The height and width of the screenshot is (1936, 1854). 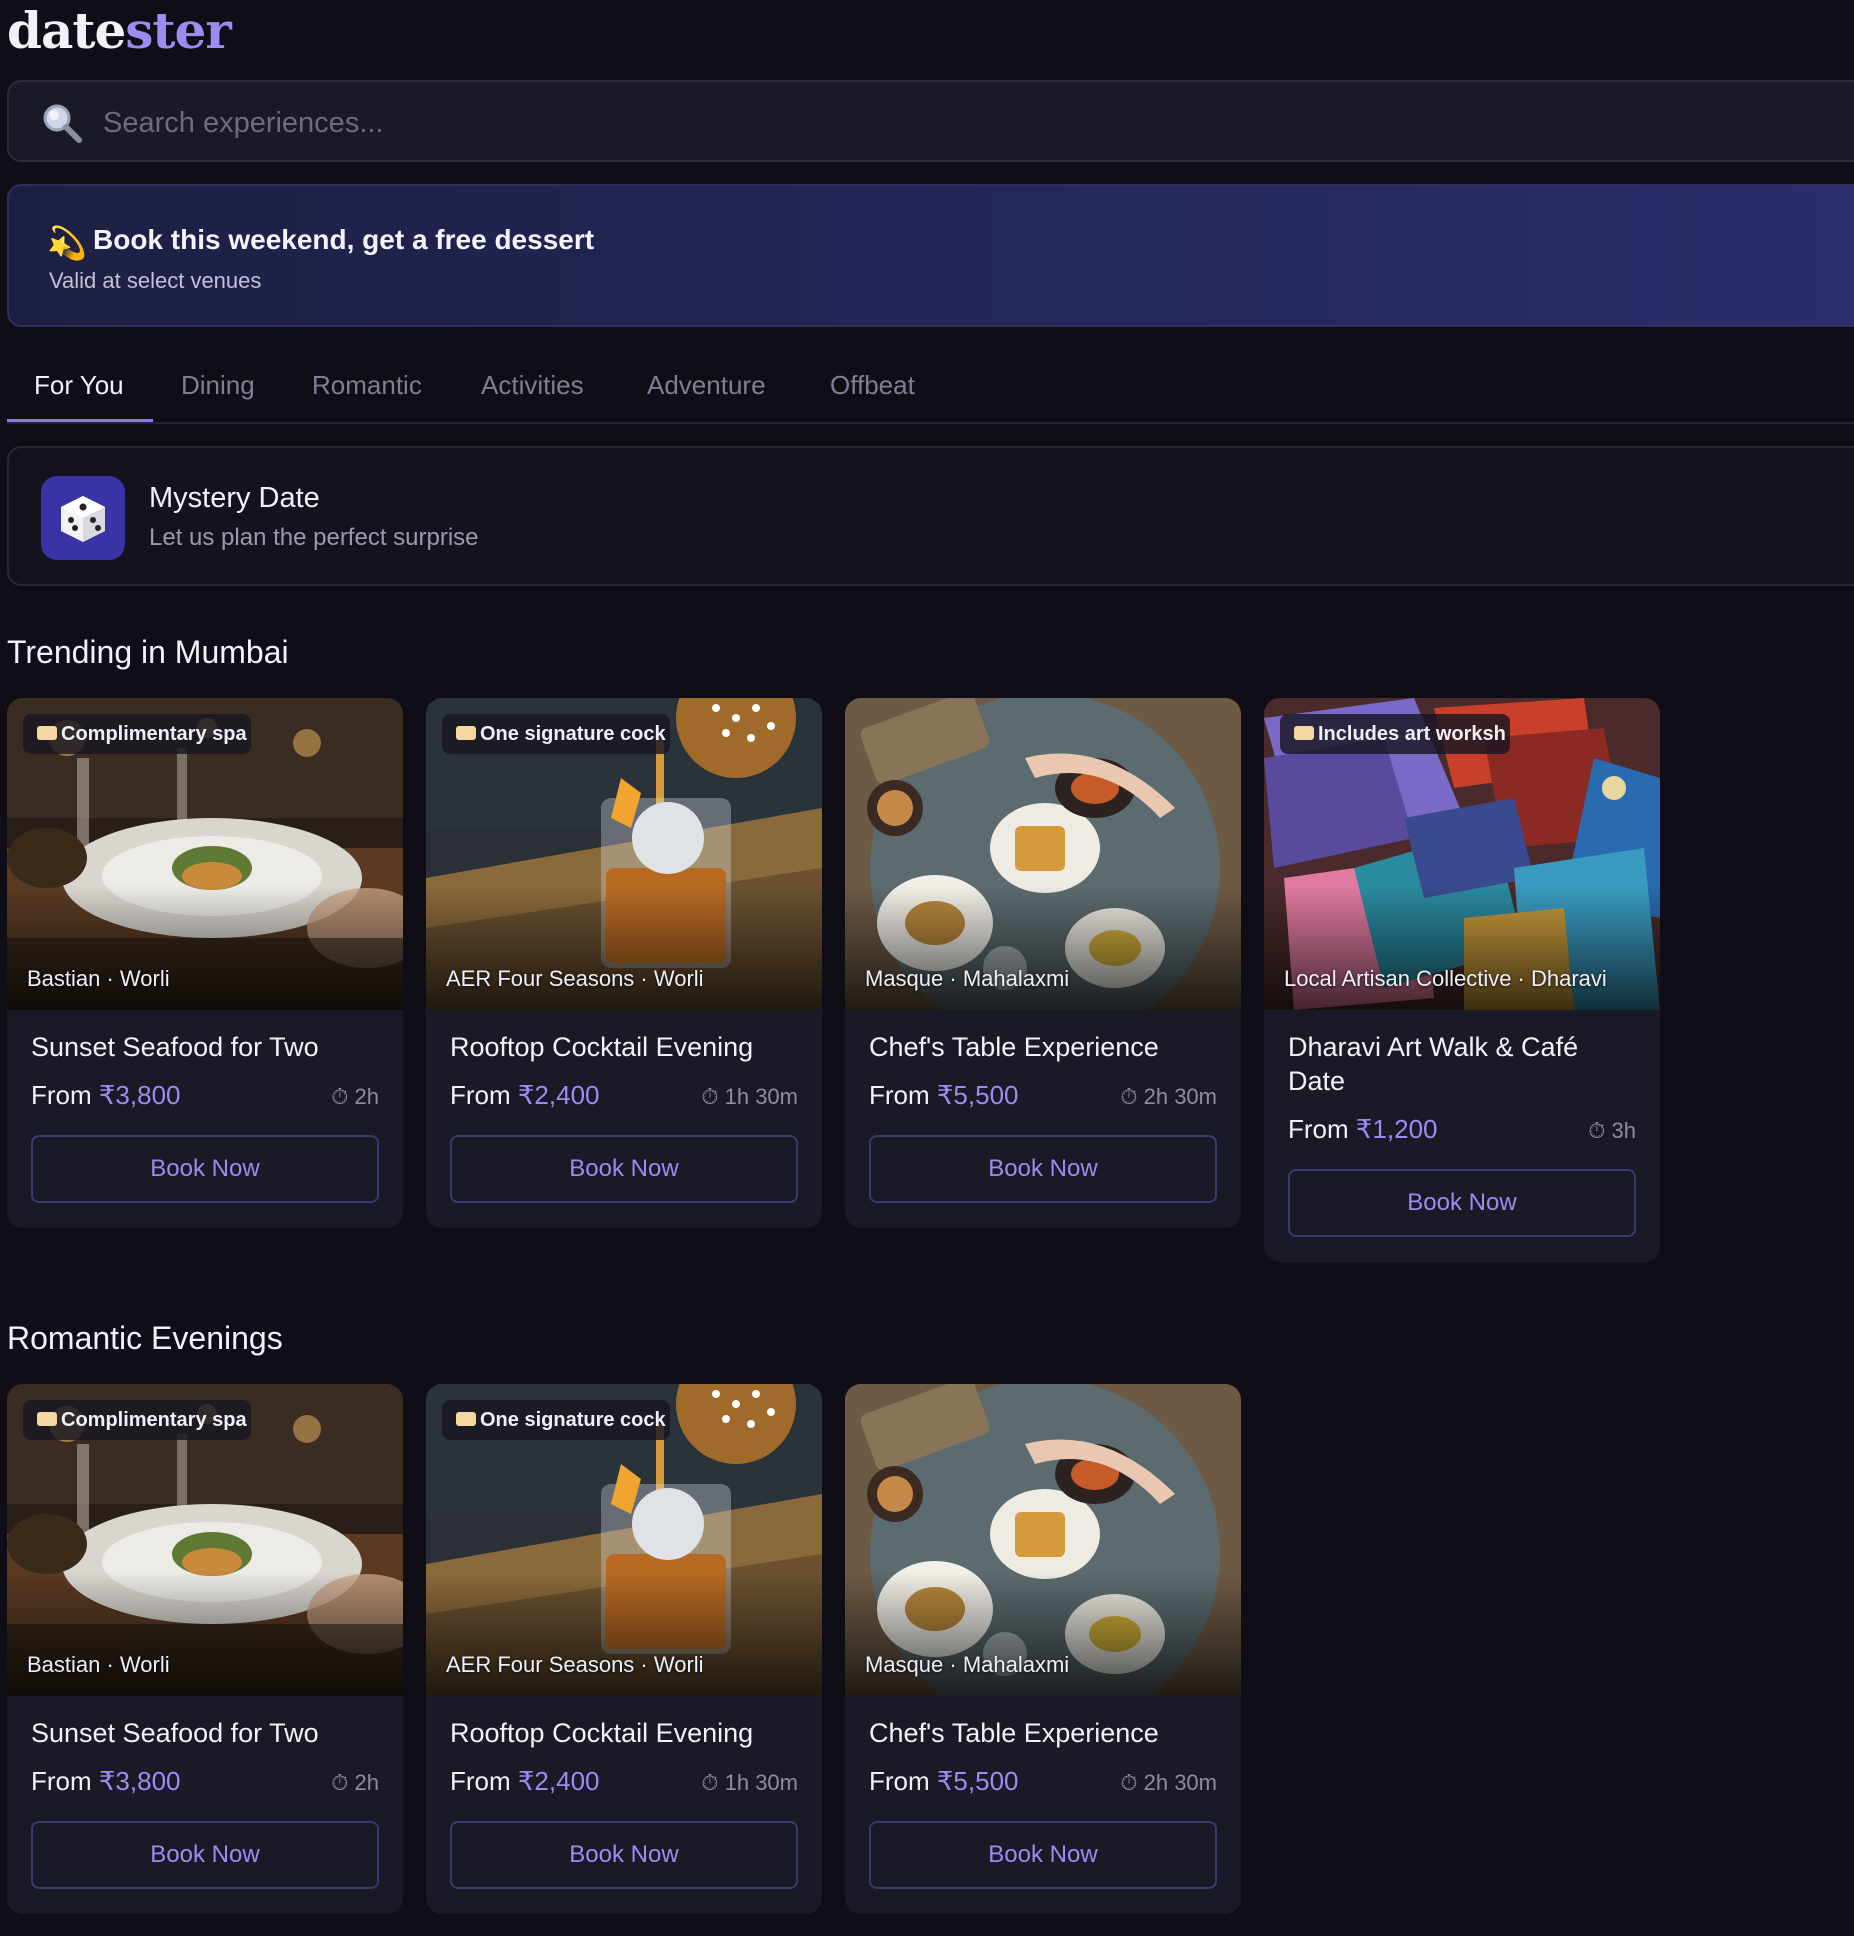 What do you see at coordinates (355, 1096) in the screenshot?
I see `duration: ⏱ 2h` at bounding box center [355, 1096].